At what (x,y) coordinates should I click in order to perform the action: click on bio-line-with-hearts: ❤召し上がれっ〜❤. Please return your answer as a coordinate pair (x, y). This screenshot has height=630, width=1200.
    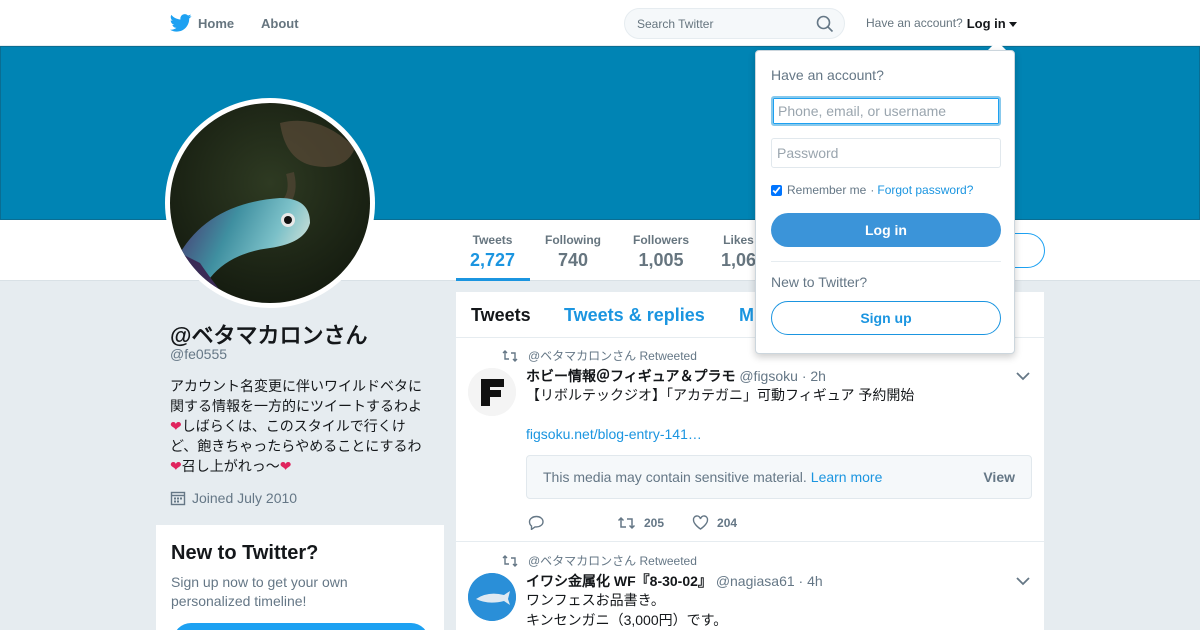
    Looking at the image, I should click on (300, 466).